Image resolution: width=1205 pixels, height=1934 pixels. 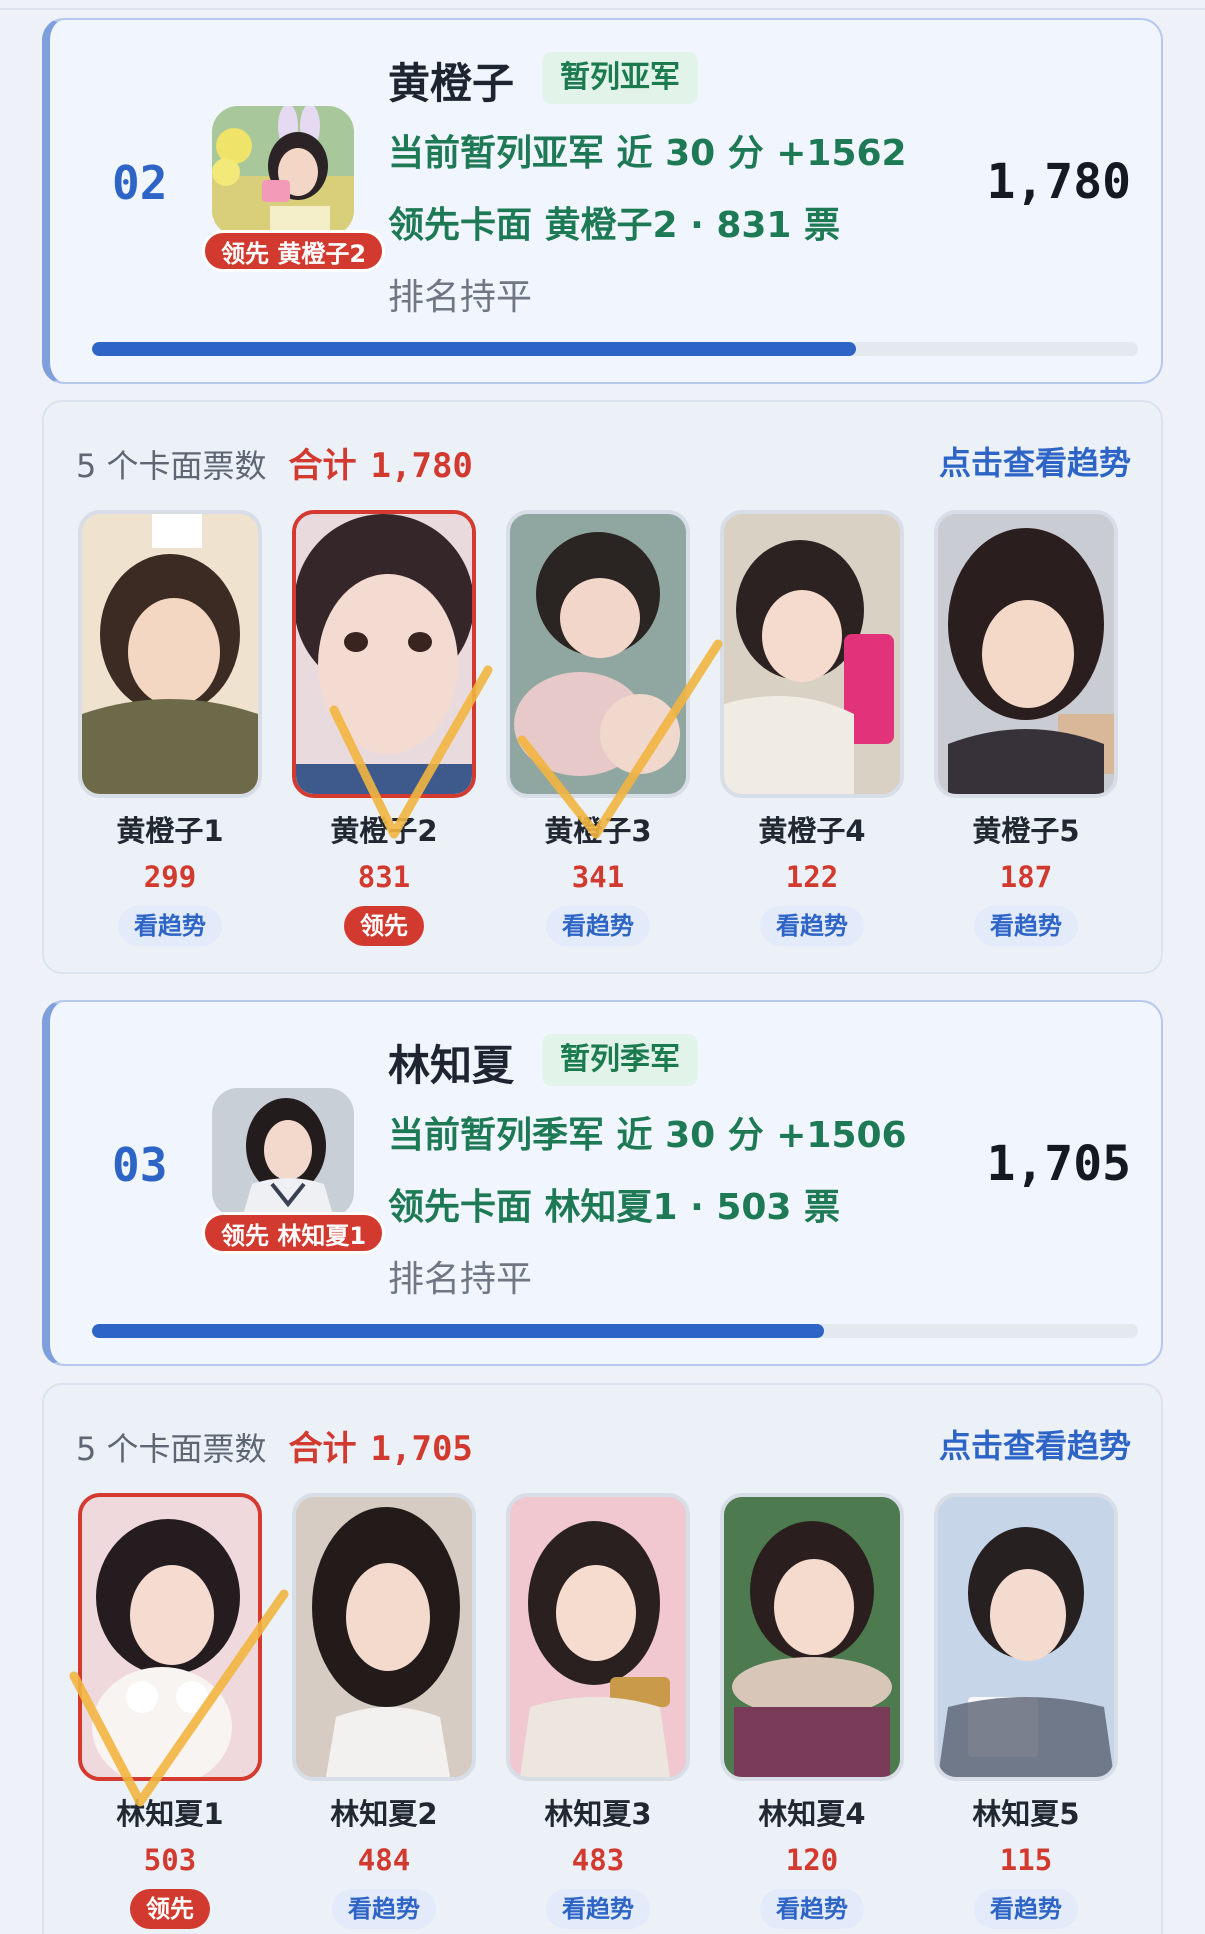 I want to click on panel-total: 合计 1,705, so click(x=381, y=1449).